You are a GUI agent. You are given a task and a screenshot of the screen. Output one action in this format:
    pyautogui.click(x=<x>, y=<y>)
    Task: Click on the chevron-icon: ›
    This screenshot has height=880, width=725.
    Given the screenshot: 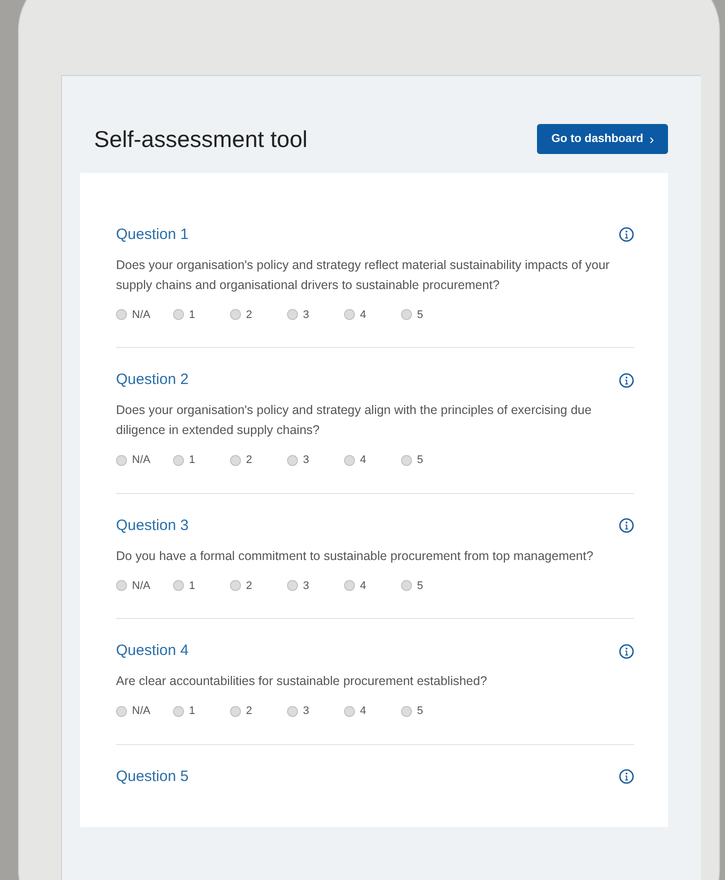 What is the action you would take?
    pyautogui.click(x=651, y=139)
    